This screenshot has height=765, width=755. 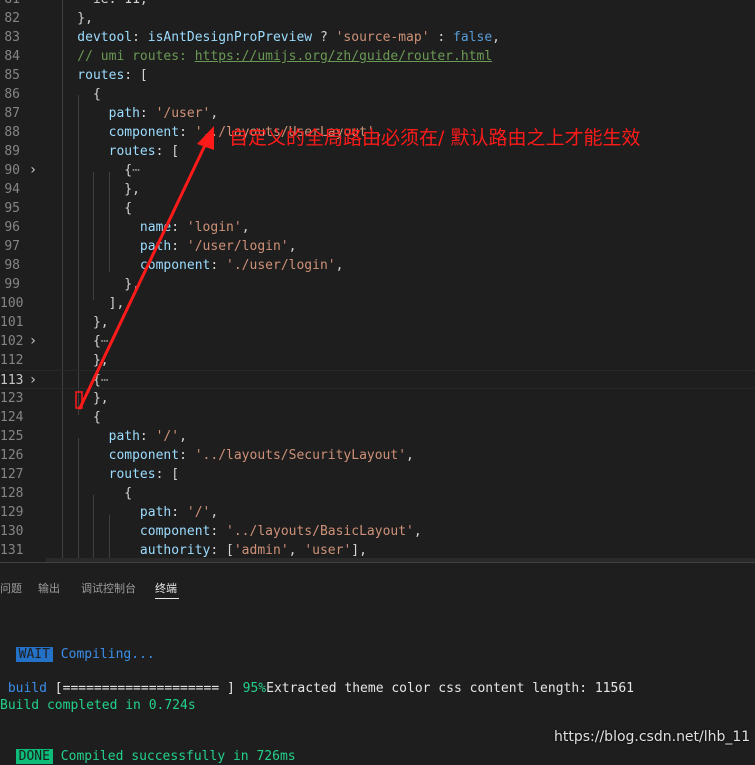 I want to click on build-label: build, so click(x=23, y=688).